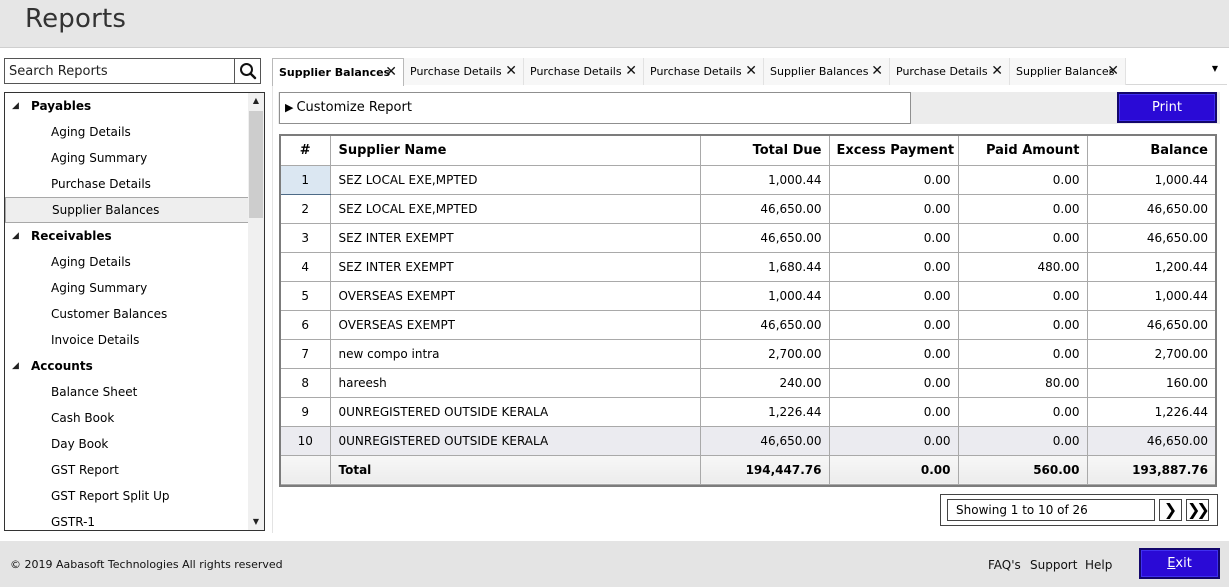  What do you see at coordinates (306, 353) in the screenshot?
I see `col-index-cell: 7` at bounding box center [306, 353].